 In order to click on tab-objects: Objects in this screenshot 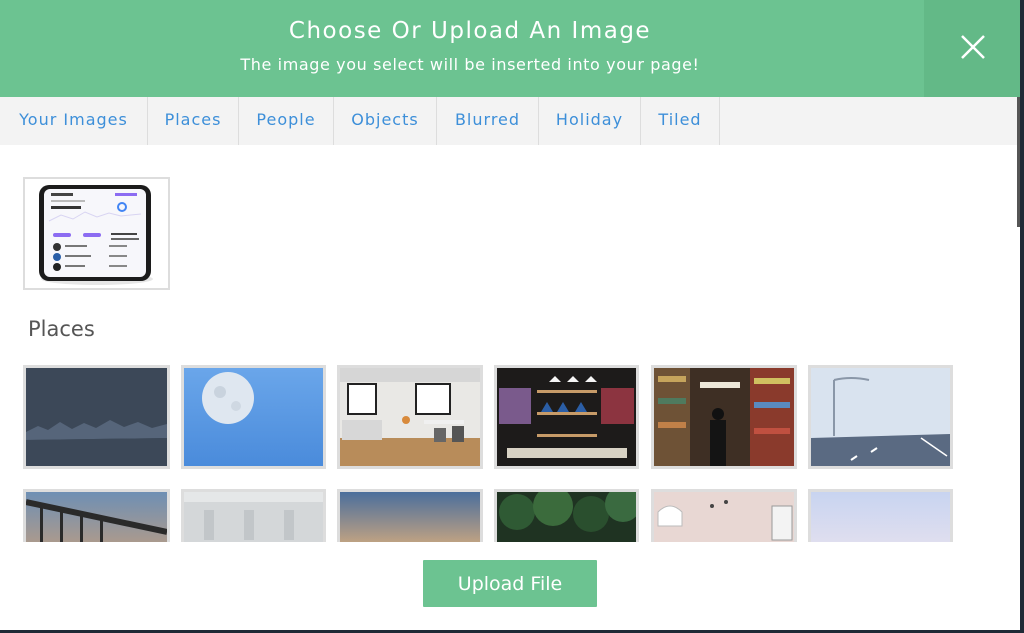, I will do `click(385, 121)`.